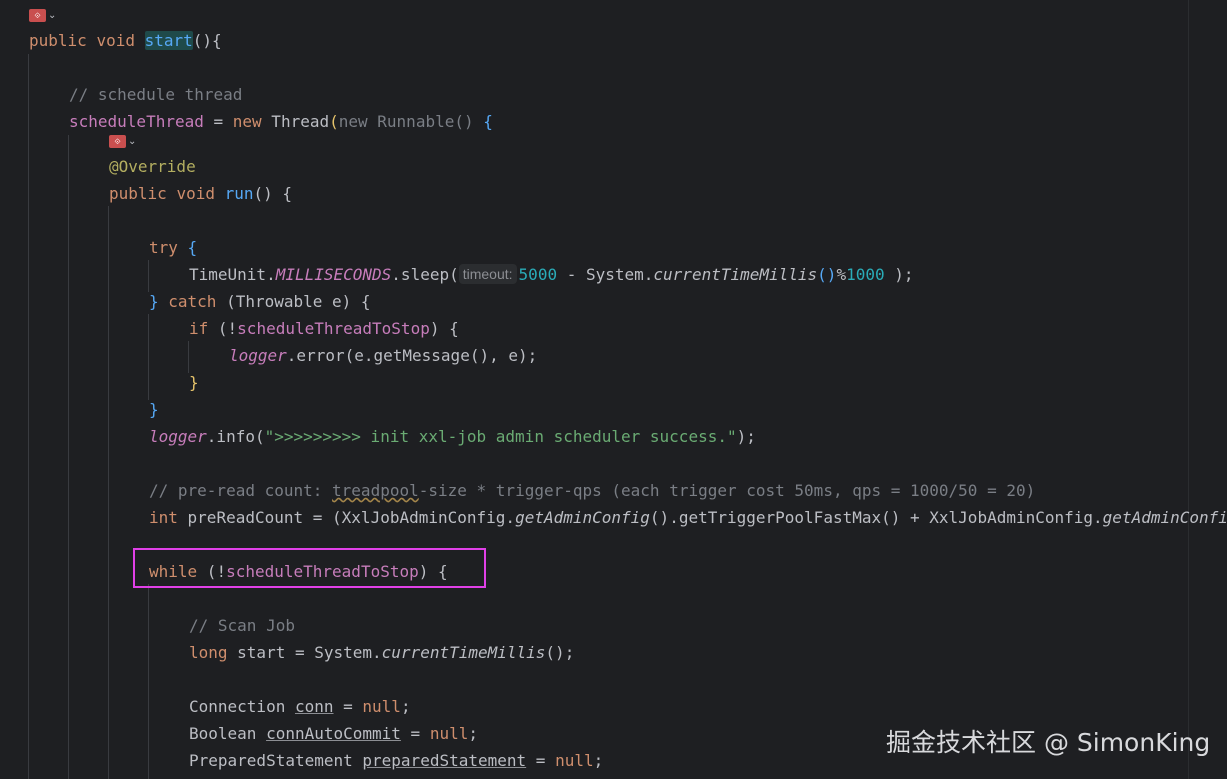 Image resolution: width=1227 pixels, height=779 pixels. Describe the element at coordinates (136, 121) in the screenshot. I see `field-name: scheduleThread` at that location.